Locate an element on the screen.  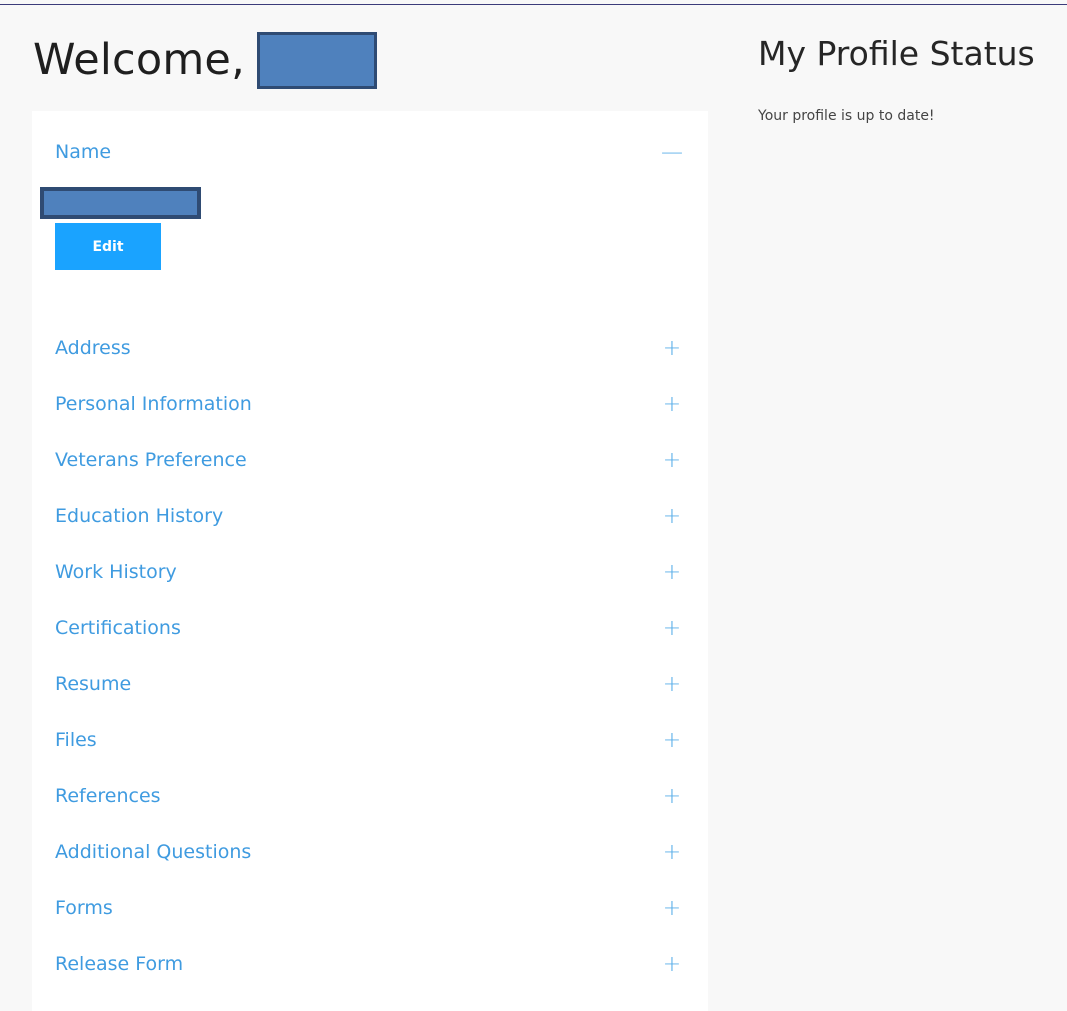
section-release-form: Release Form + is located at coordinates (369, 964).